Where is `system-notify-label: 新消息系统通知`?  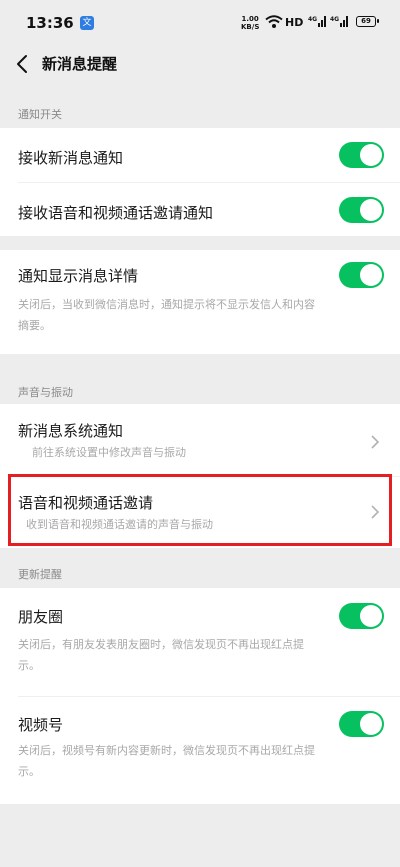 system-notify-label: 新消息系统通知 is located at coordinates (71, 431).